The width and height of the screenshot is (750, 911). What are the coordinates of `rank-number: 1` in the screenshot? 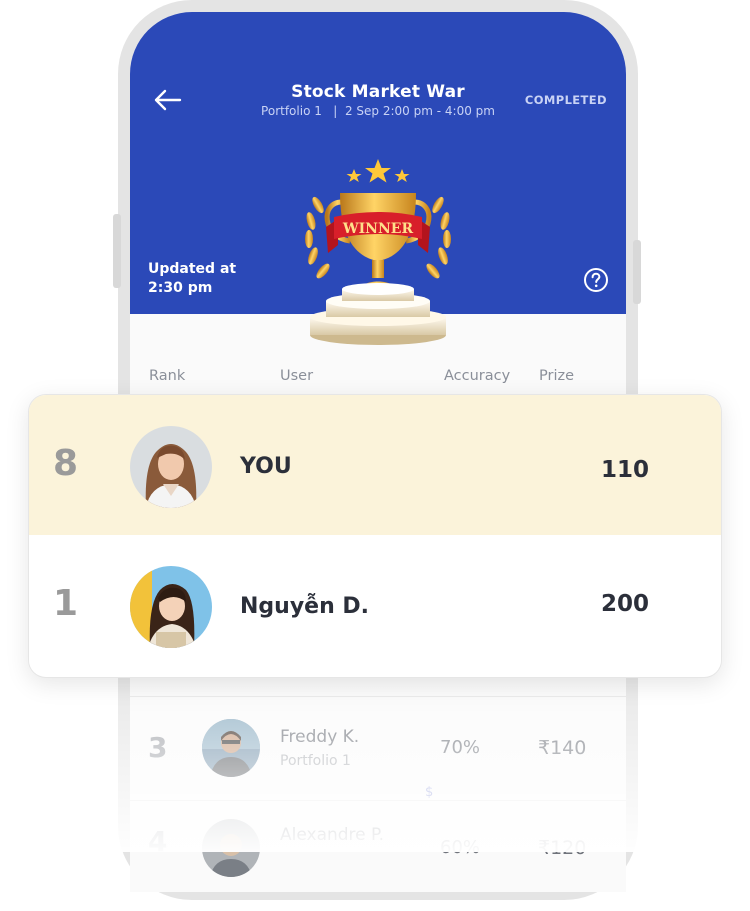 It's located at (66, 603).